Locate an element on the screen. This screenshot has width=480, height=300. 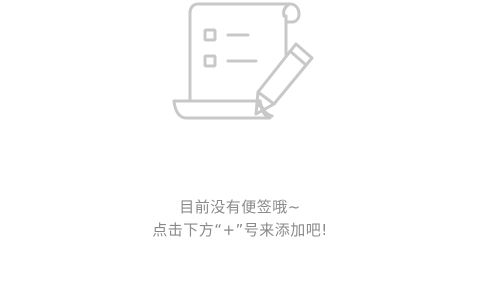
empty-state-line-2: 点击下方“+”号来添加吧! is located at coordinates (240, 230).